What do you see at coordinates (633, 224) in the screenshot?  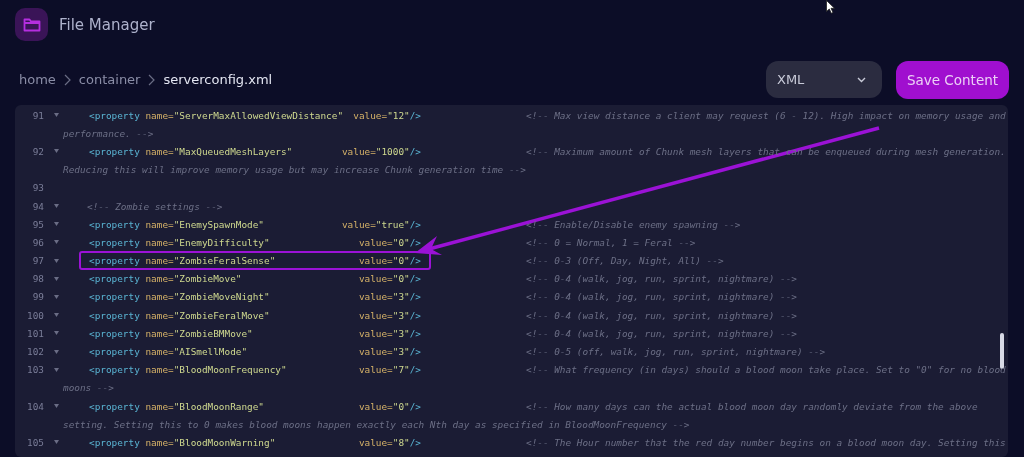 I see `code-comment: <!-- Enable/Disable enemy spawning -->` at bounding box center [633, 224].